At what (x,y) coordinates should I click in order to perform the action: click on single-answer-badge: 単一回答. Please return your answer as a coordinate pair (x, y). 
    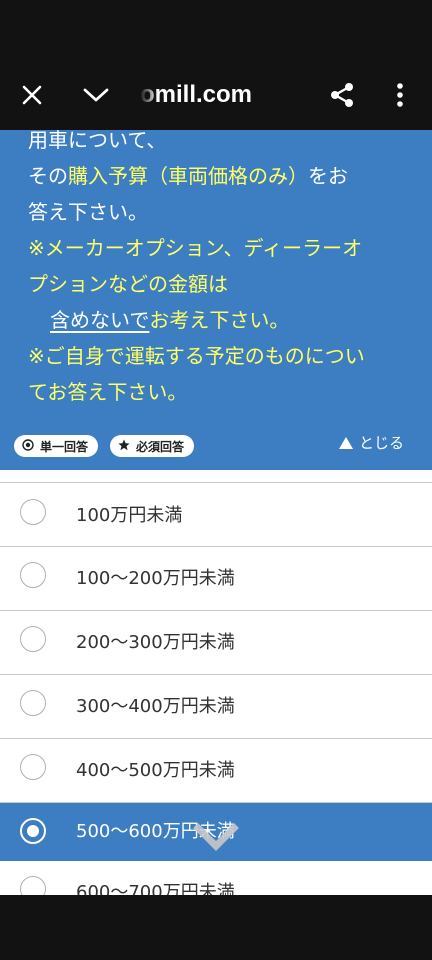
    Looking at the image, I should click on (56, 446).